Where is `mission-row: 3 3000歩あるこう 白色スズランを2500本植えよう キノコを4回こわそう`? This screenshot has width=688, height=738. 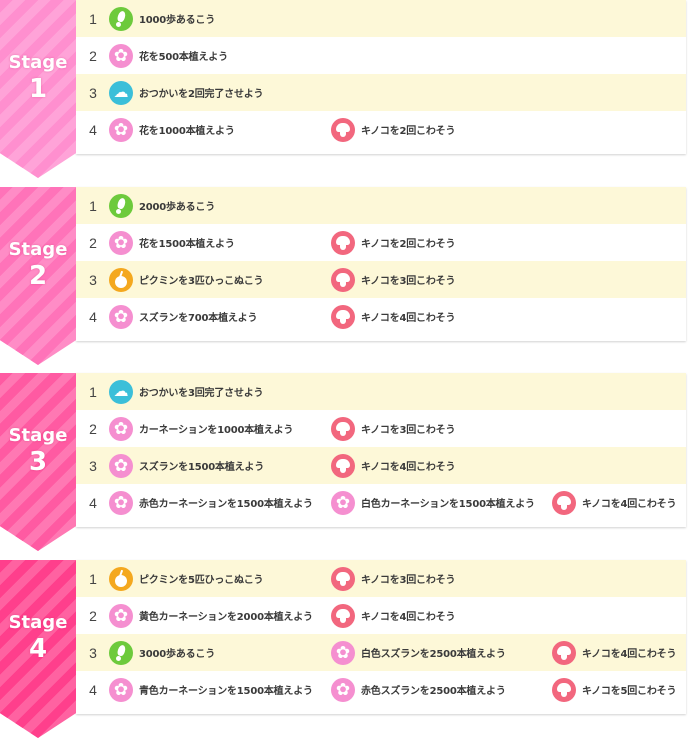
mission-row: 3 3000歩あるこう 白色スズランを2500本植えよう キノコを4回こわそう is located at coordinates (381, 652).